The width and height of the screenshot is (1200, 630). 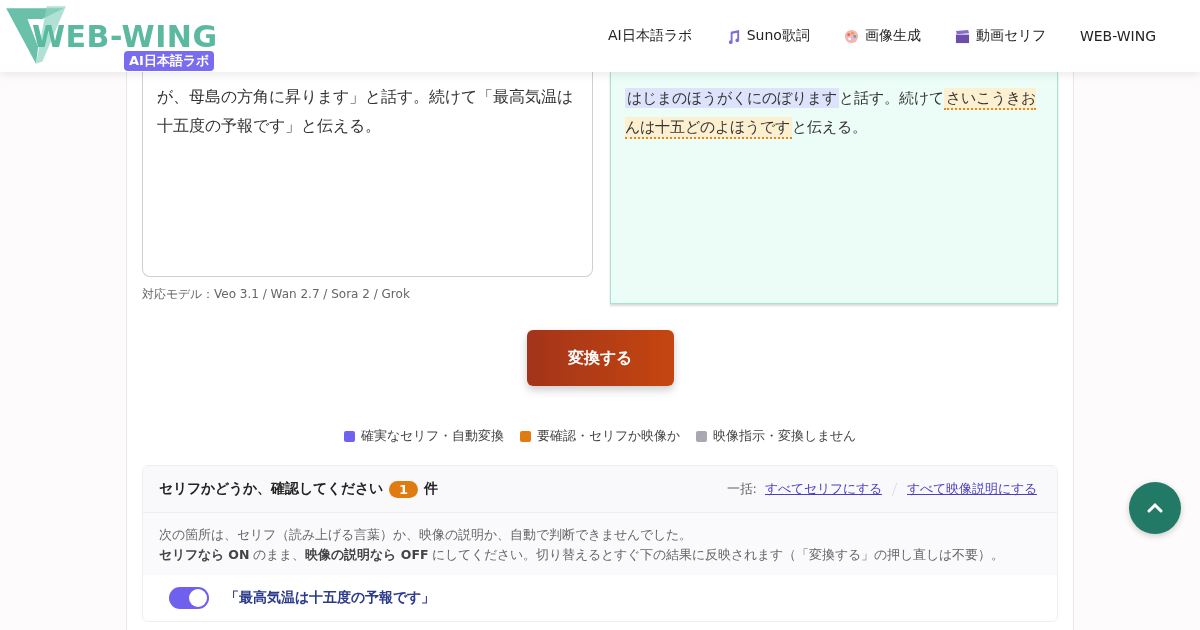 I want to click on count-badge: 1, so click(x=404, y=489).